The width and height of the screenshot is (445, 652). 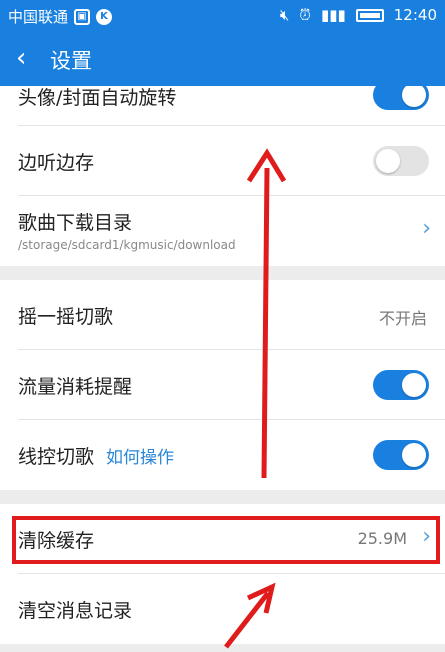 I want to click on clock: 12:40, so click(x=415, y=15).